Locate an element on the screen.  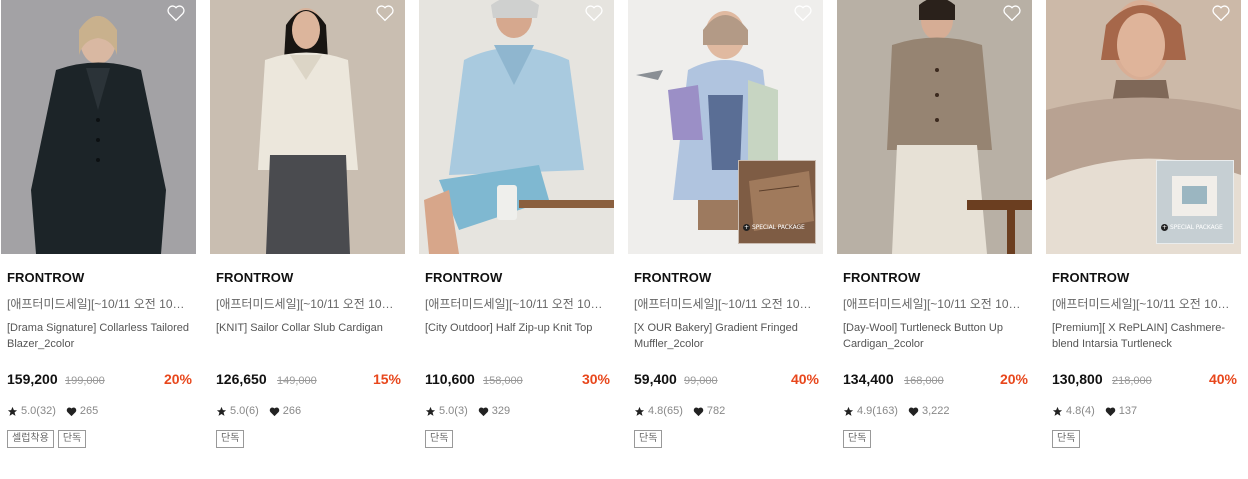
original-price: 199,000 is located at coordinates (85, 381).